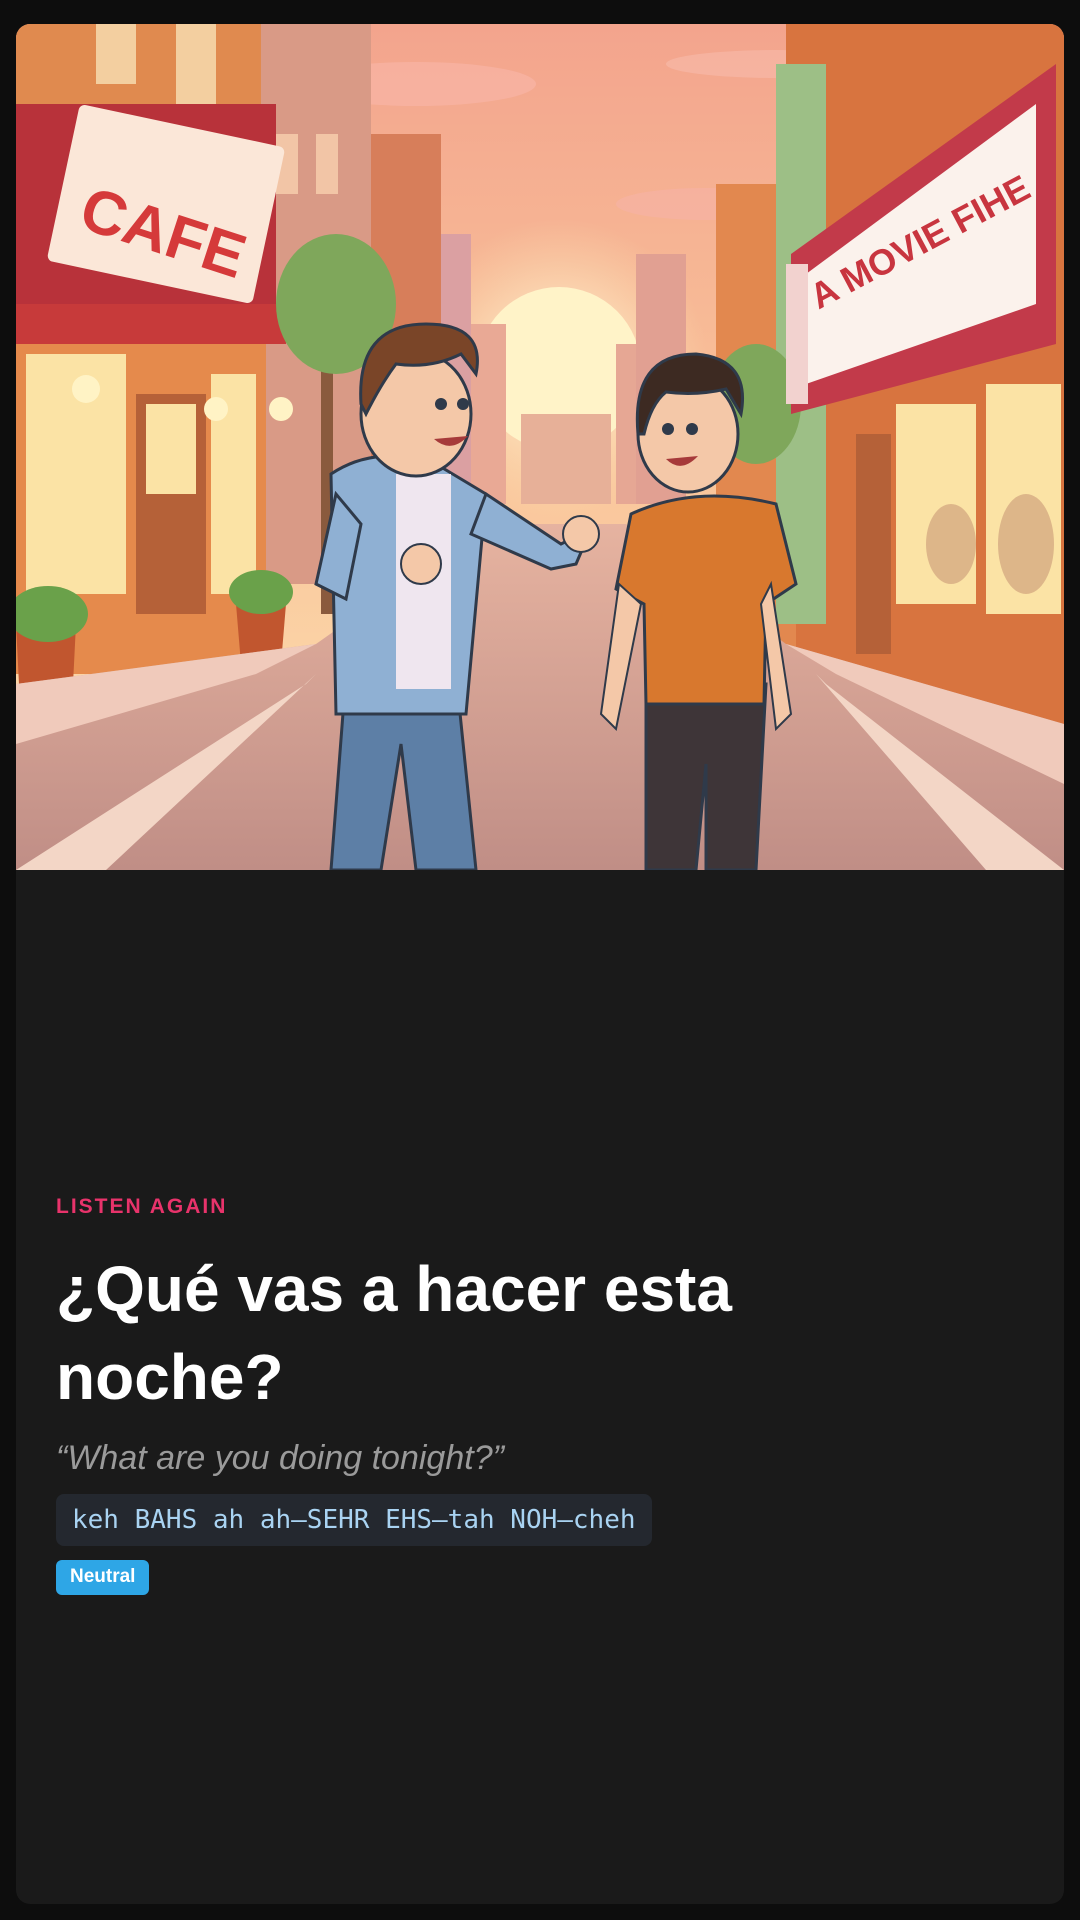 This screenshot has width=1080, height=1920. What do you see at coordinates (540, 1206) in the screenshot?
I see `listen-again-label: LISTEN AGAIN` at bounding box center [540, 1206].